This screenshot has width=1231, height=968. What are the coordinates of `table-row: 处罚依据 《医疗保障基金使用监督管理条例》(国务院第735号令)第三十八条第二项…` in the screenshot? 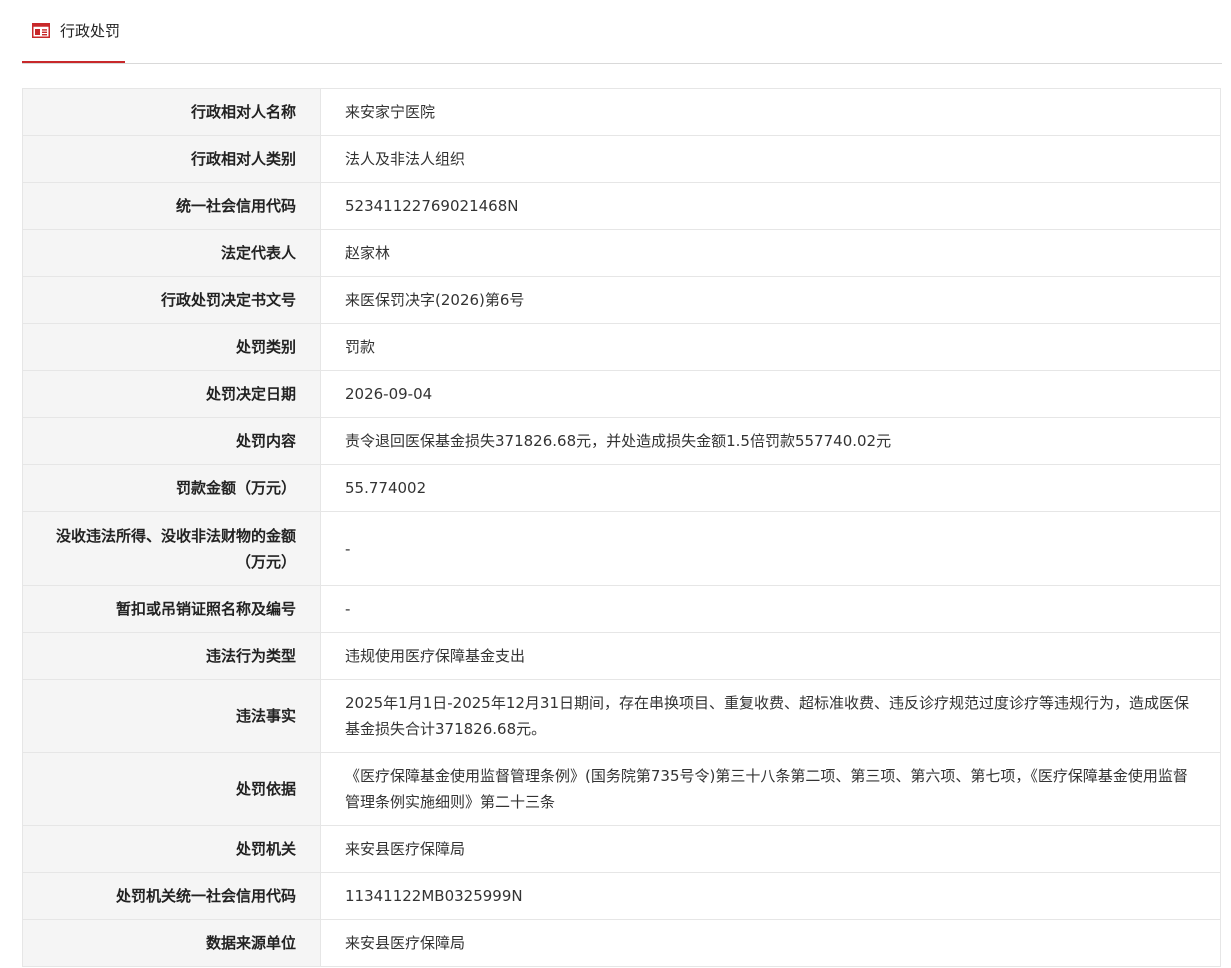 It's located at (621, 789).